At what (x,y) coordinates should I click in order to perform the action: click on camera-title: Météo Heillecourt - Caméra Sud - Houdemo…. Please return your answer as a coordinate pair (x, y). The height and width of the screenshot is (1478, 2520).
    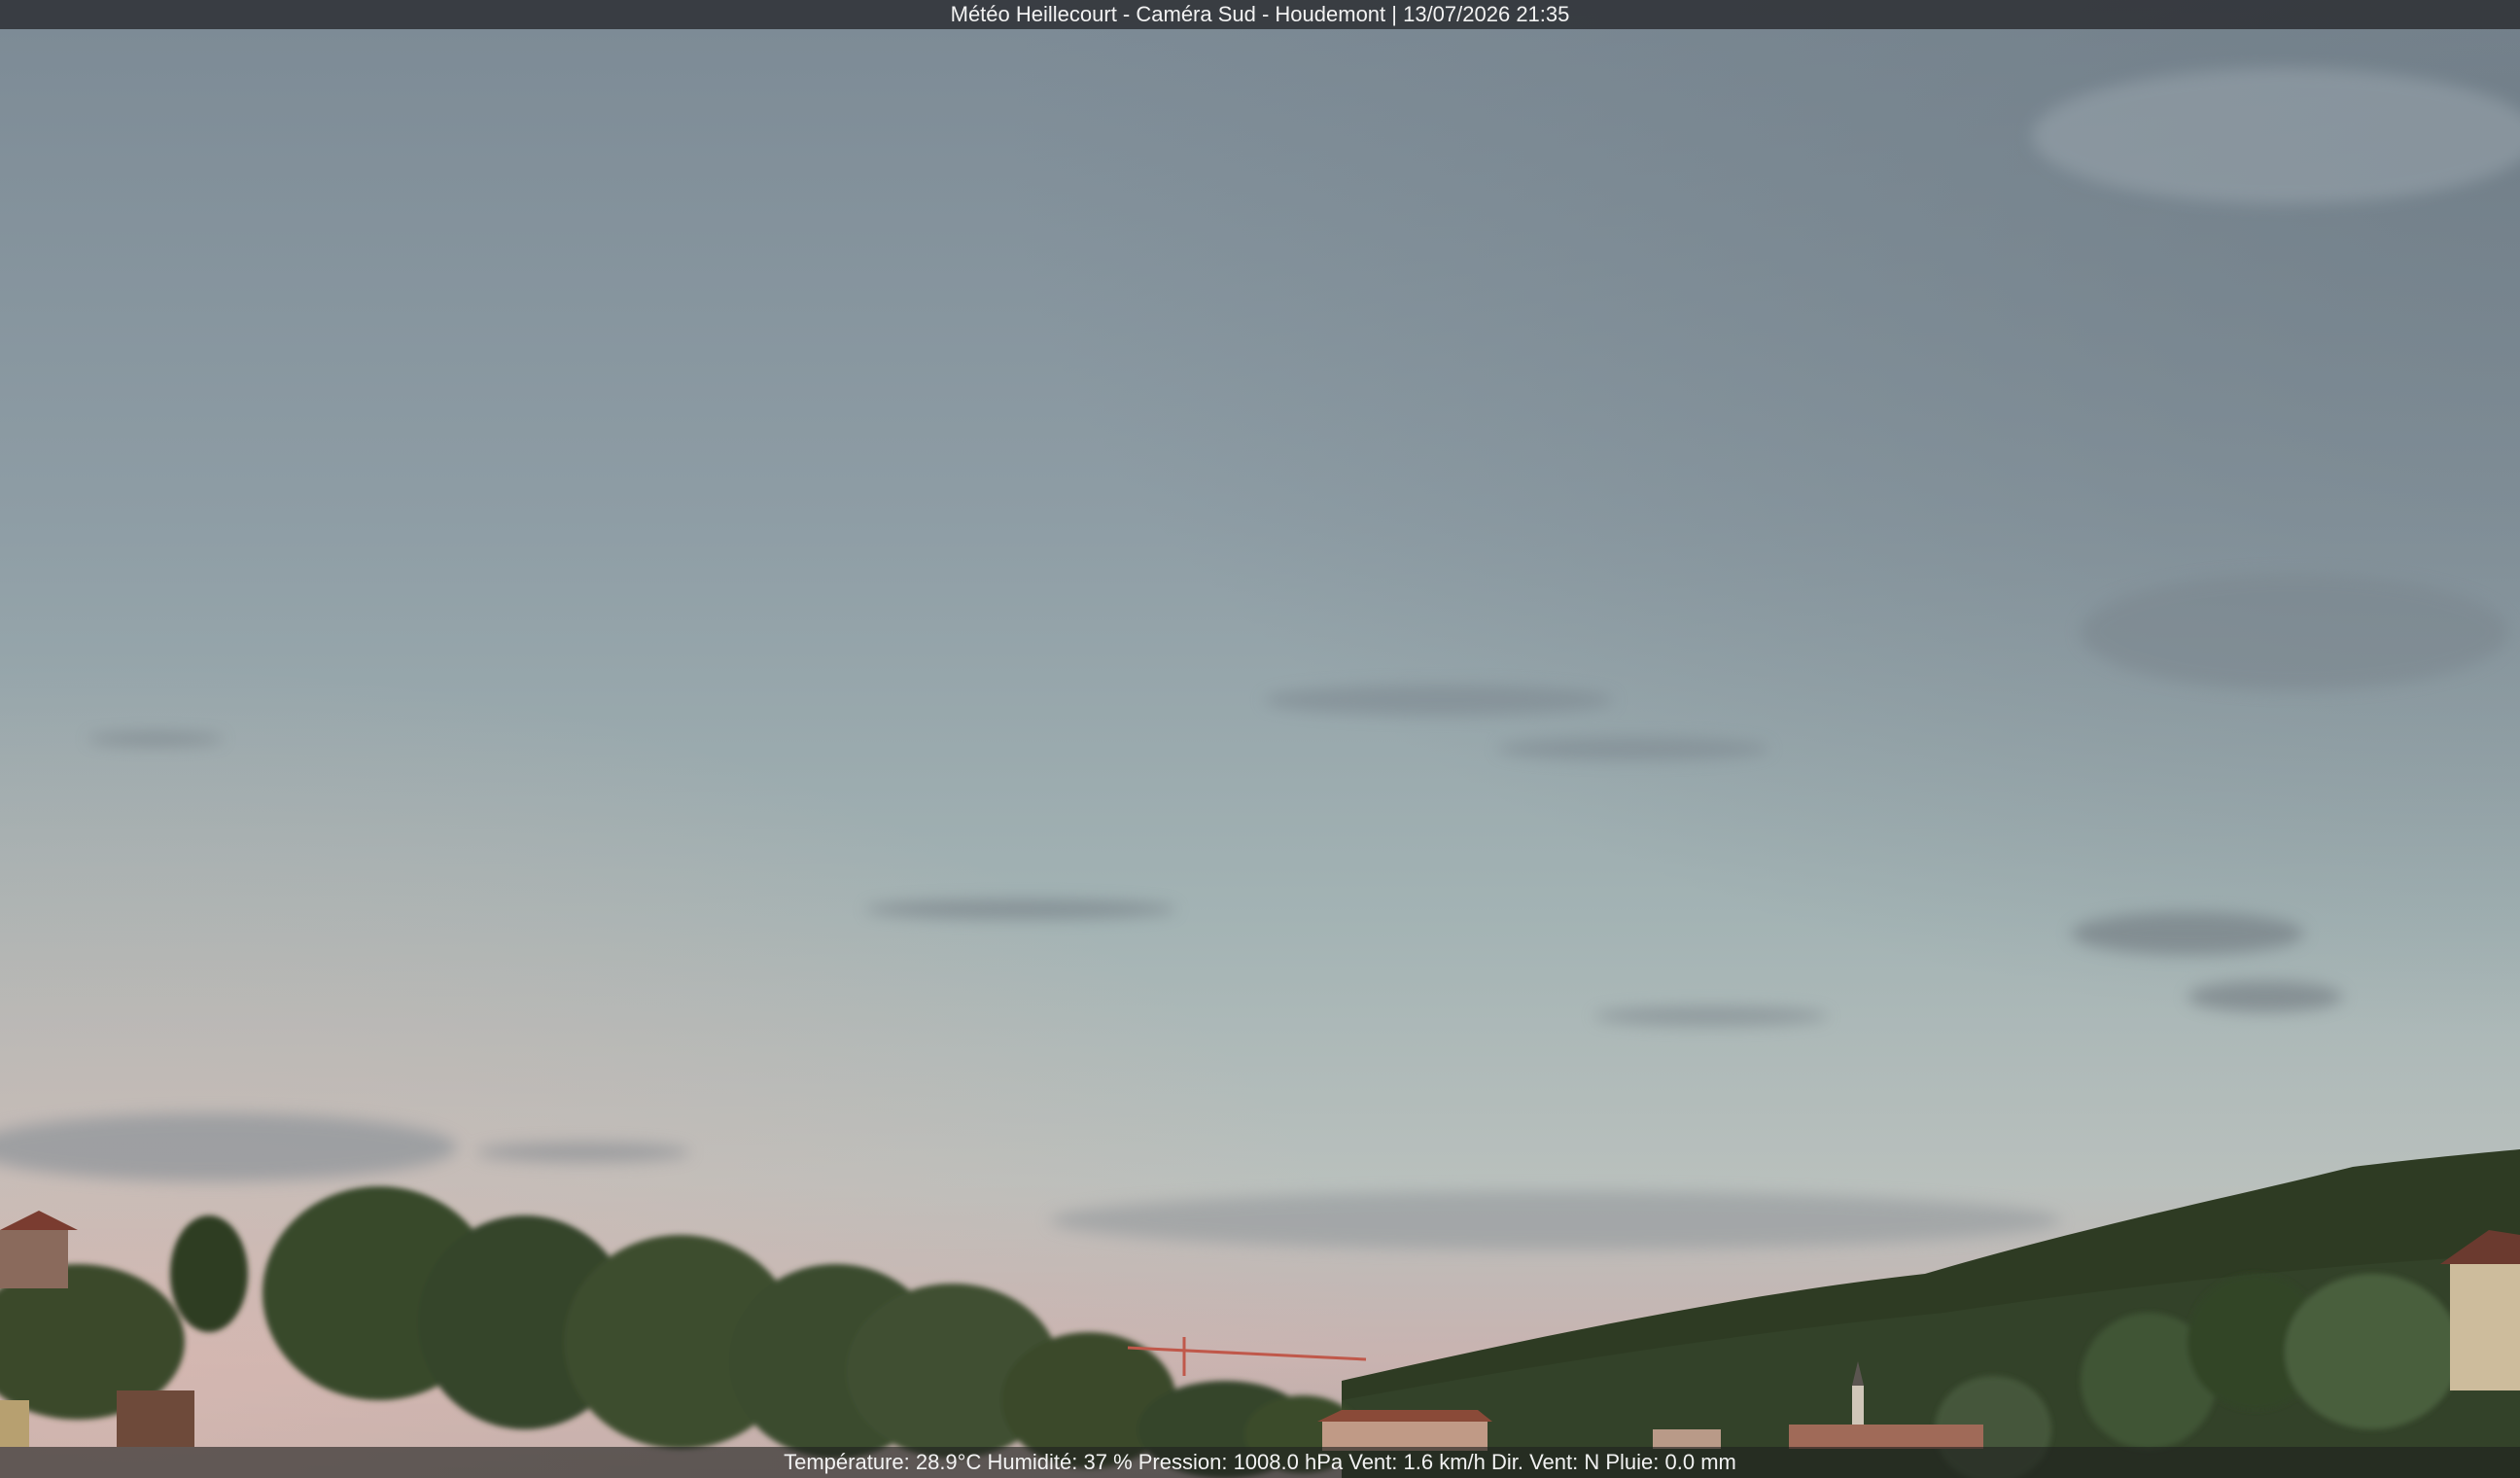
    Looking at the image, I should click on (1260, 14).